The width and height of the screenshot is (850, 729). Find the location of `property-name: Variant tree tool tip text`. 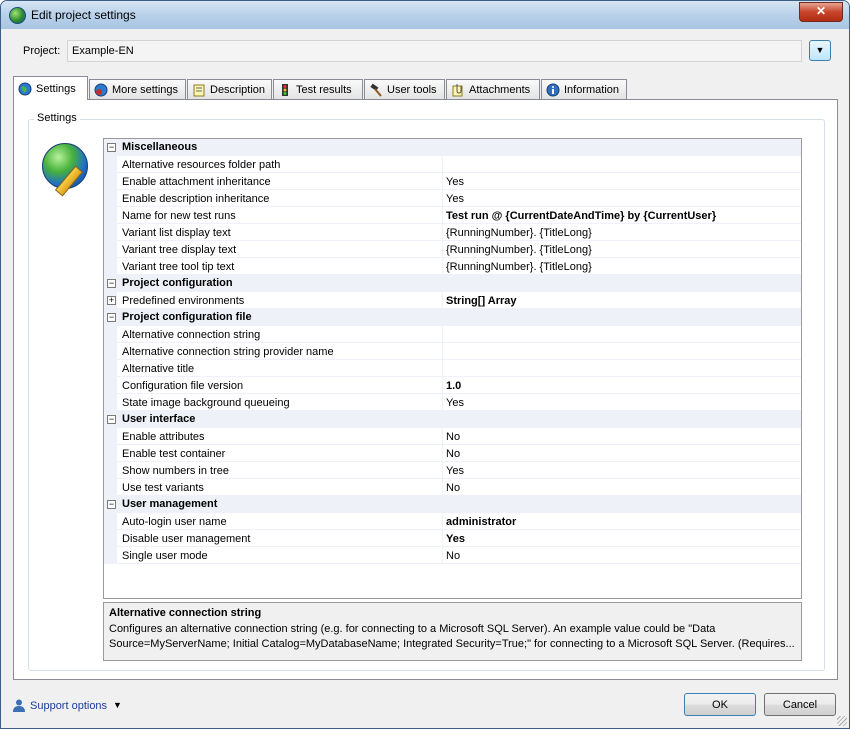

property-name: Variant tree tool tip text is located at coordinates (178, 267).